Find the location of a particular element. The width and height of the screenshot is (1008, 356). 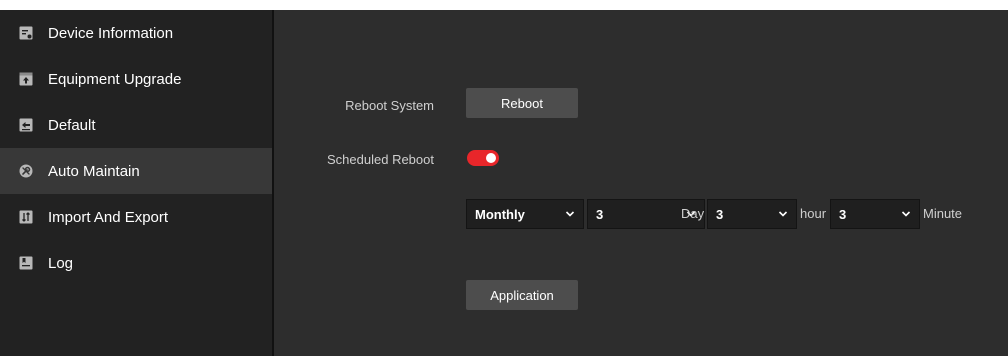

reboot-button: Reboot is located at coordinates (522, 103).